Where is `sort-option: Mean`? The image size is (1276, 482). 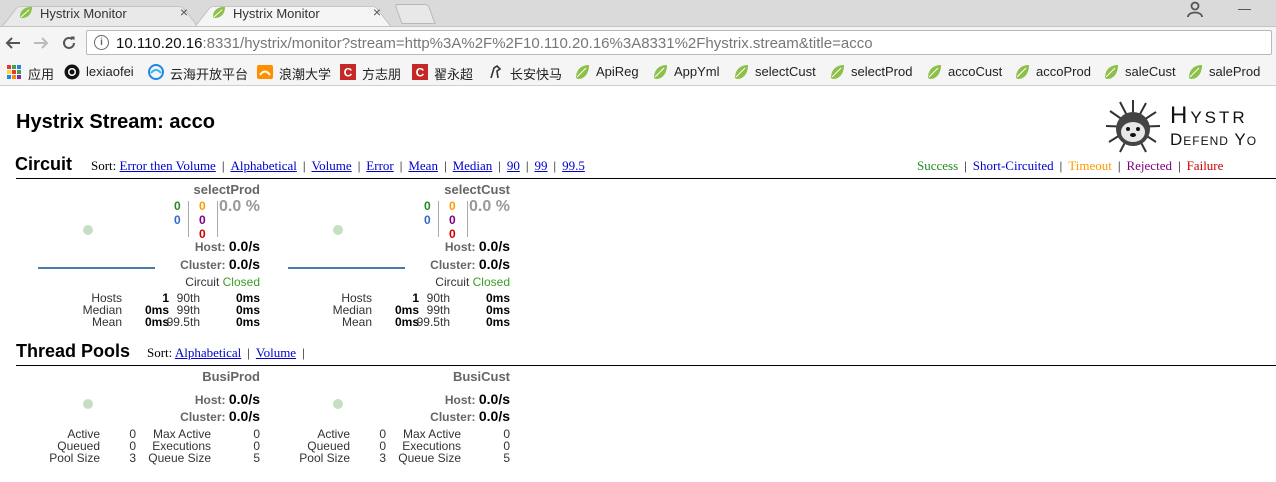 sort-option: Mean is located at coordinates (423, 165).